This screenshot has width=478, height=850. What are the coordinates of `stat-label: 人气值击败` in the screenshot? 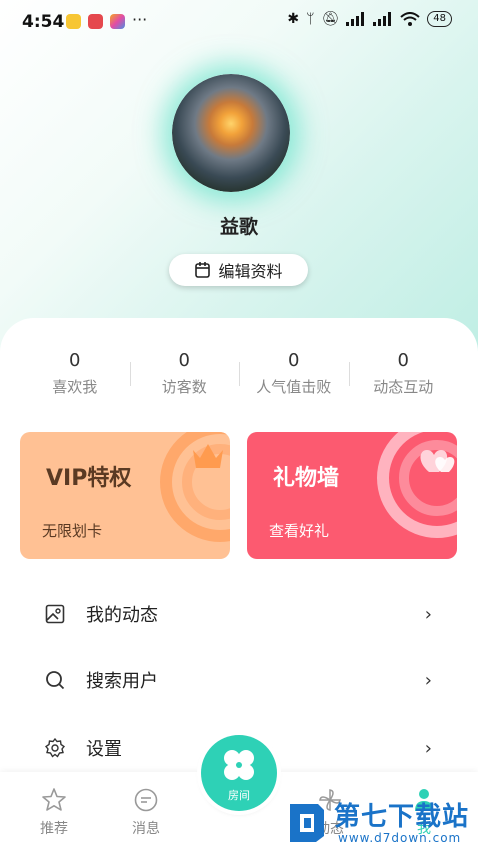 It's located at (294, 387).